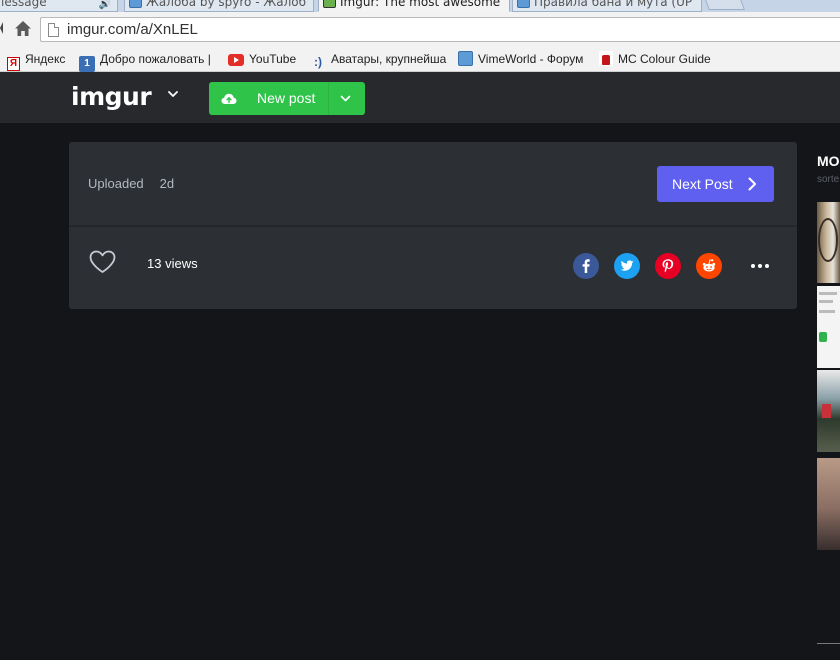 The width and height of the screenshot is (840, 660). I want to click on next-post-button: Next Post, so click(715, 184).